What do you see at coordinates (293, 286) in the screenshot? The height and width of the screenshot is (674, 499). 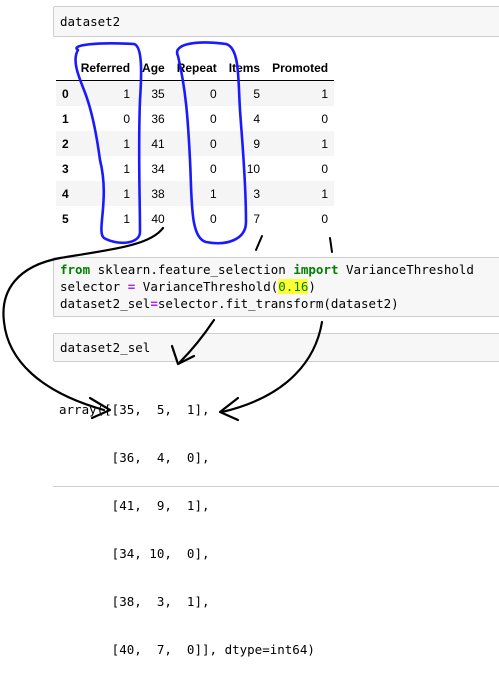 I see `threshold-value-highlight: 0.16` at bounding box center [293, 286].